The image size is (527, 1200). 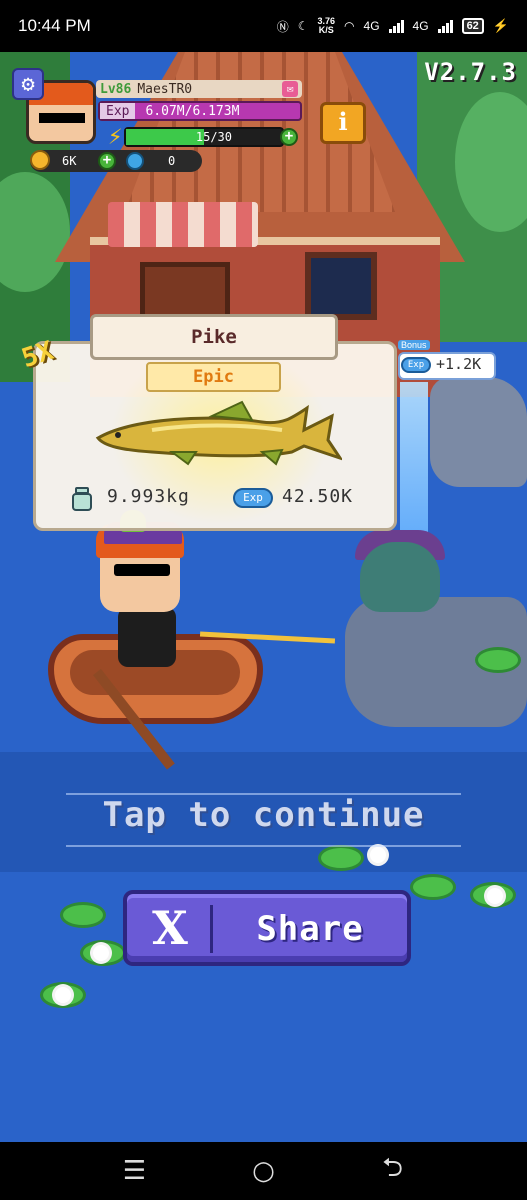 What do you see at coordinates (393, 1171) in the screenshot?
I see `back-icon: ⮌` at bounding box center [393, 1171].